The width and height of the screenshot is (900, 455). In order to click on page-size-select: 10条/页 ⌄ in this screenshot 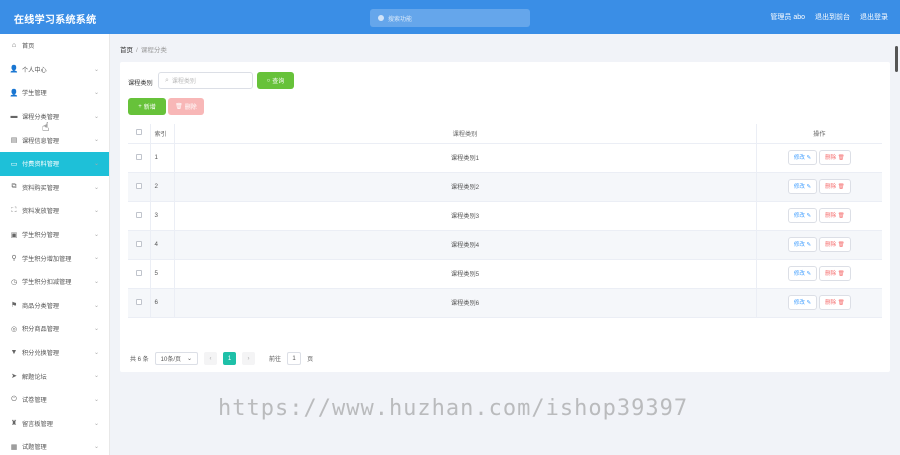, I will do `click(176, 358)`.